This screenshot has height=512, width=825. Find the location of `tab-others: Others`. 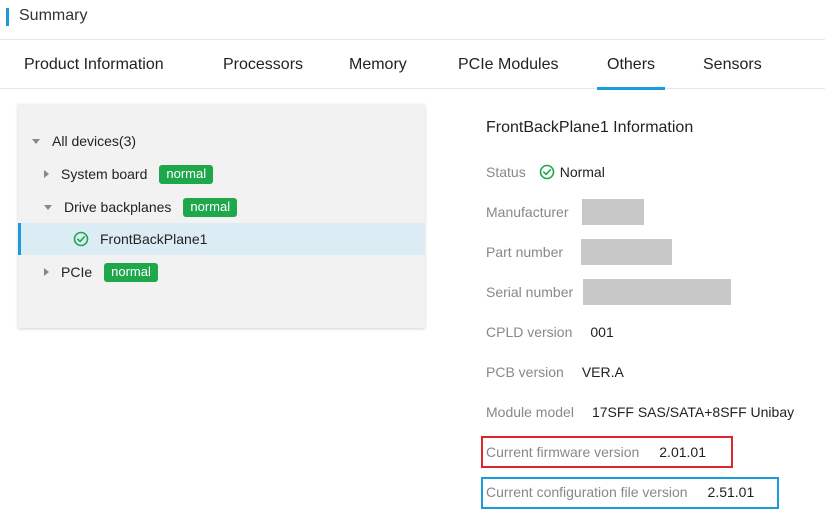

tab-others: Others is located at coordinates (631, 73).